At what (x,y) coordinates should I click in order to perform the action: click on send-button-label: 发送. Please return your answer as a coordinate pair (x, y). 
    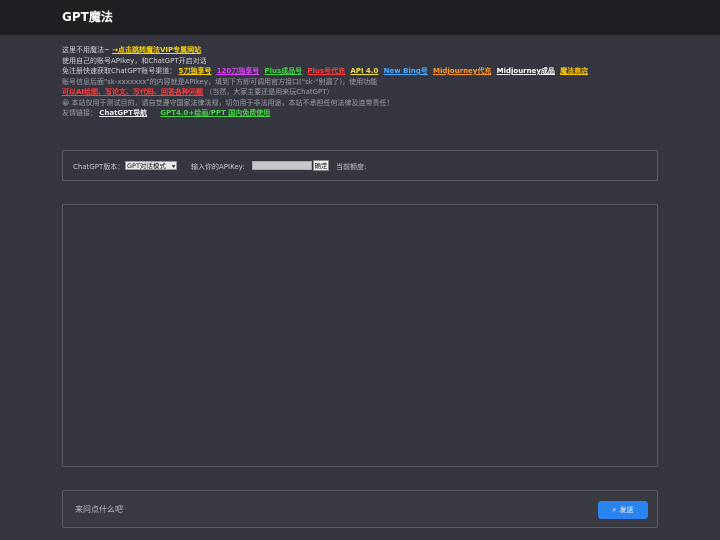
    Looking at the image, I should click on (626, 510).